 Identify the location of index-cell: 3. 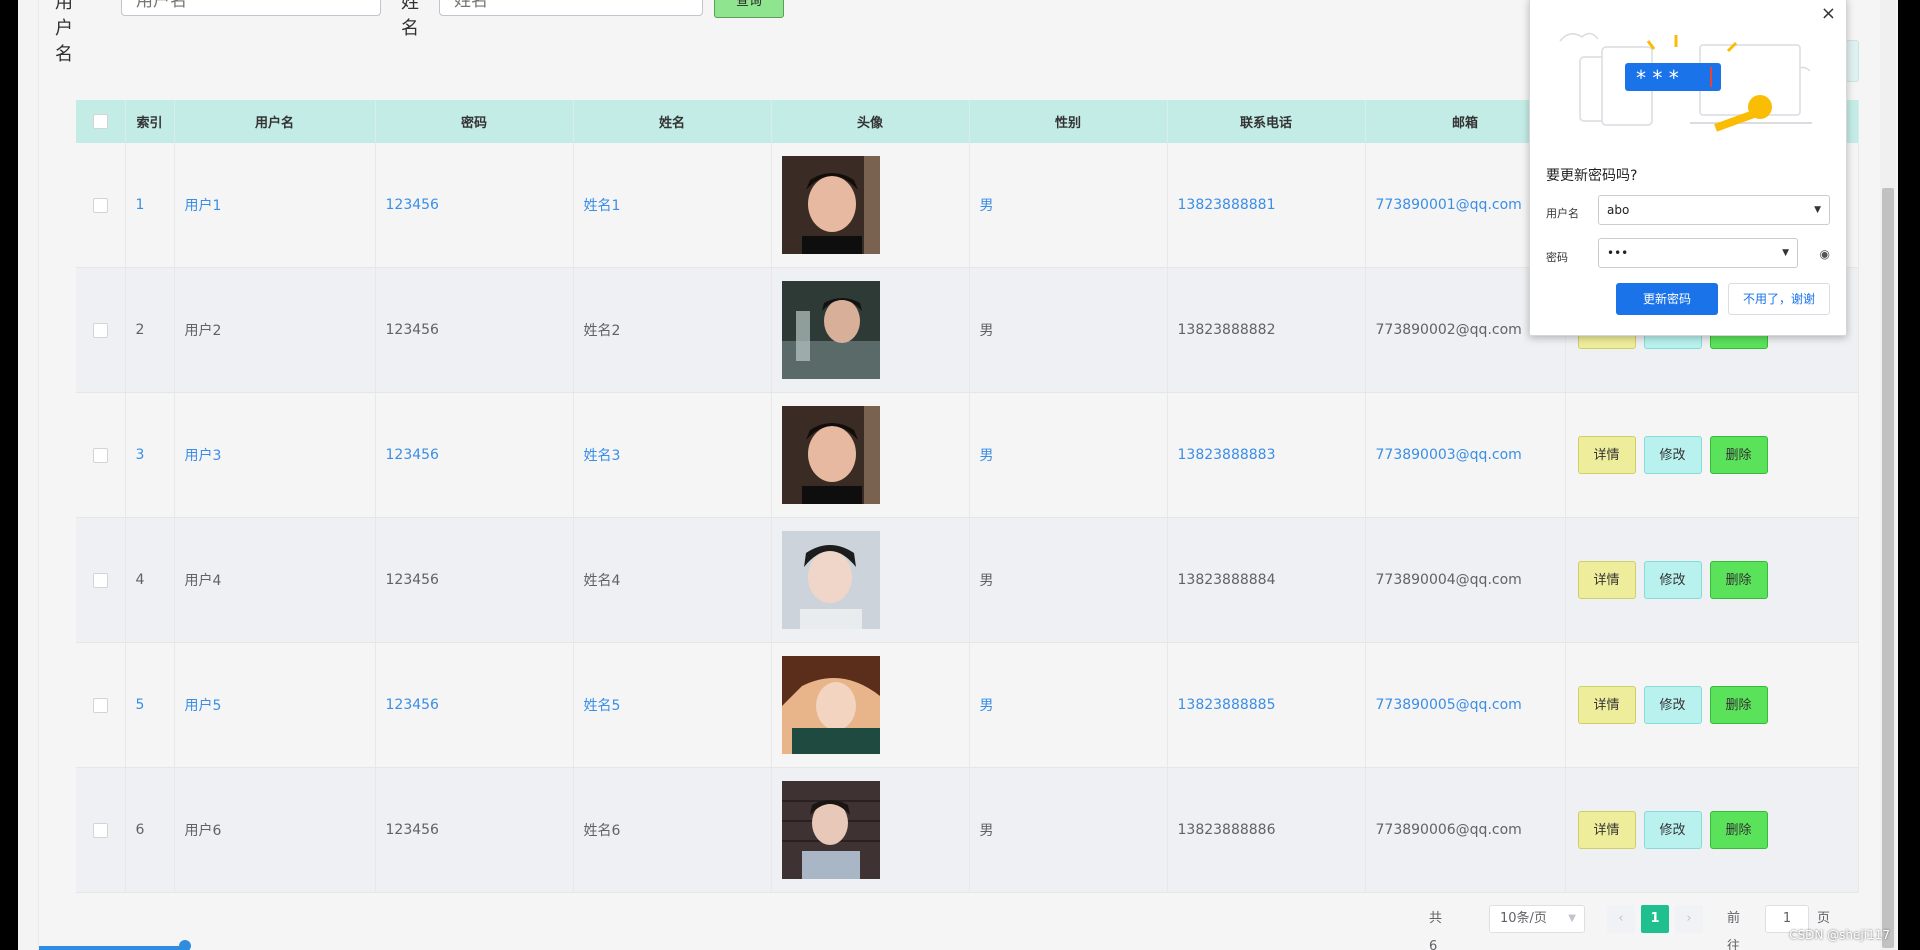
(150, 455).